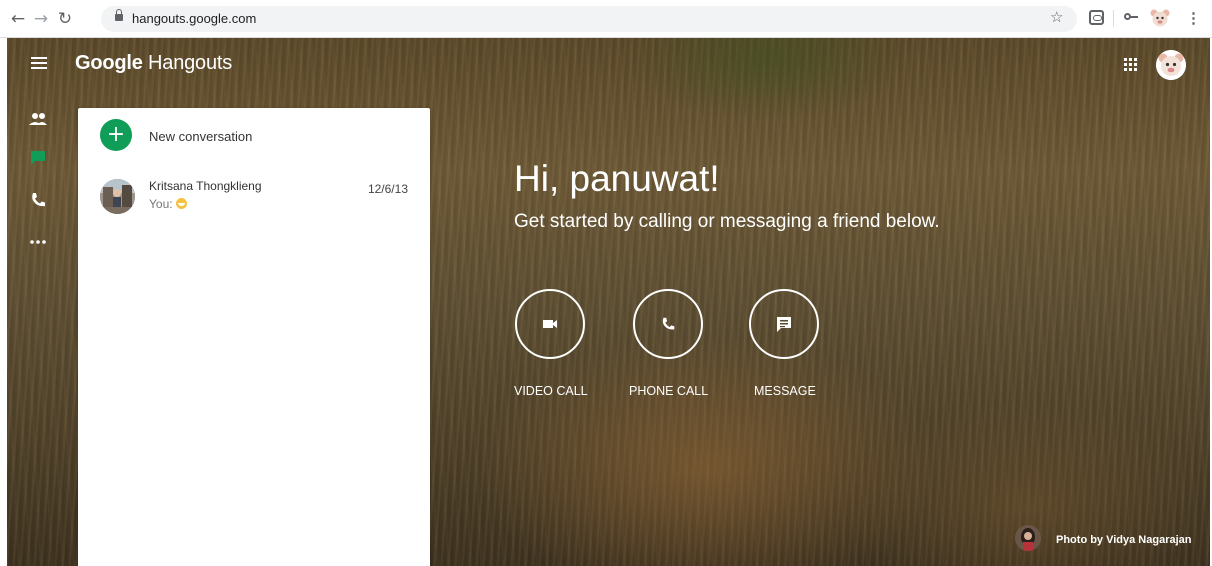 This screenshot has height=566, width=1212. I want to click on profile-icon, so click(1160, 18).